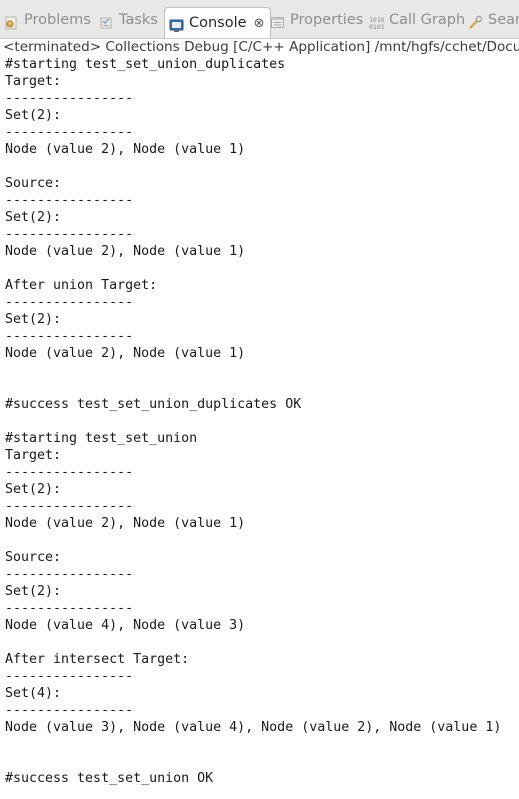 The image size is (519, 799). I want to click on console-icon, so click(176, 24).